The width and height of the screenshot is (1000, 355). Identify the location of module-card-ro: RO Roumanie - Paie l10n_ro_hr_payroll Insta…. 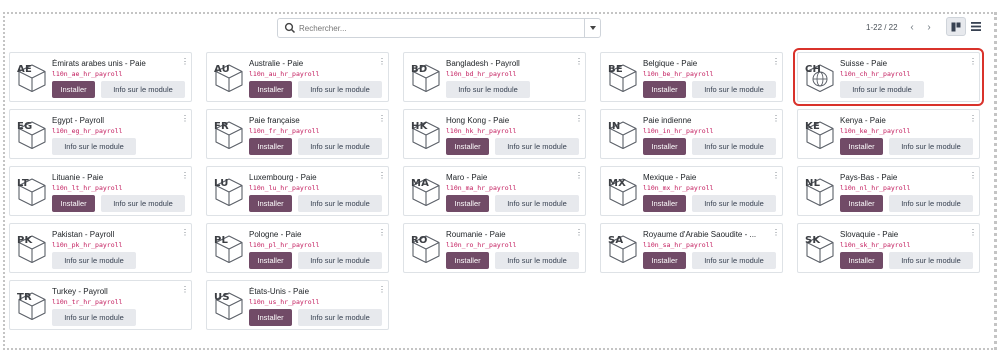
(494, 248).